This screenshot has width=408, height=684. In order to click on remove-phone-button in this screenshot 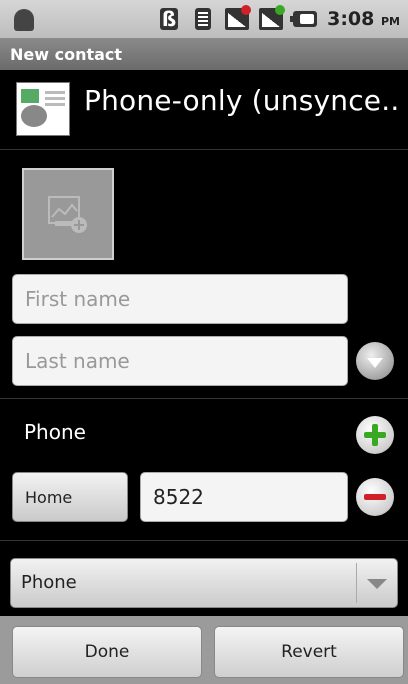, I will do `click(375, 497)`.